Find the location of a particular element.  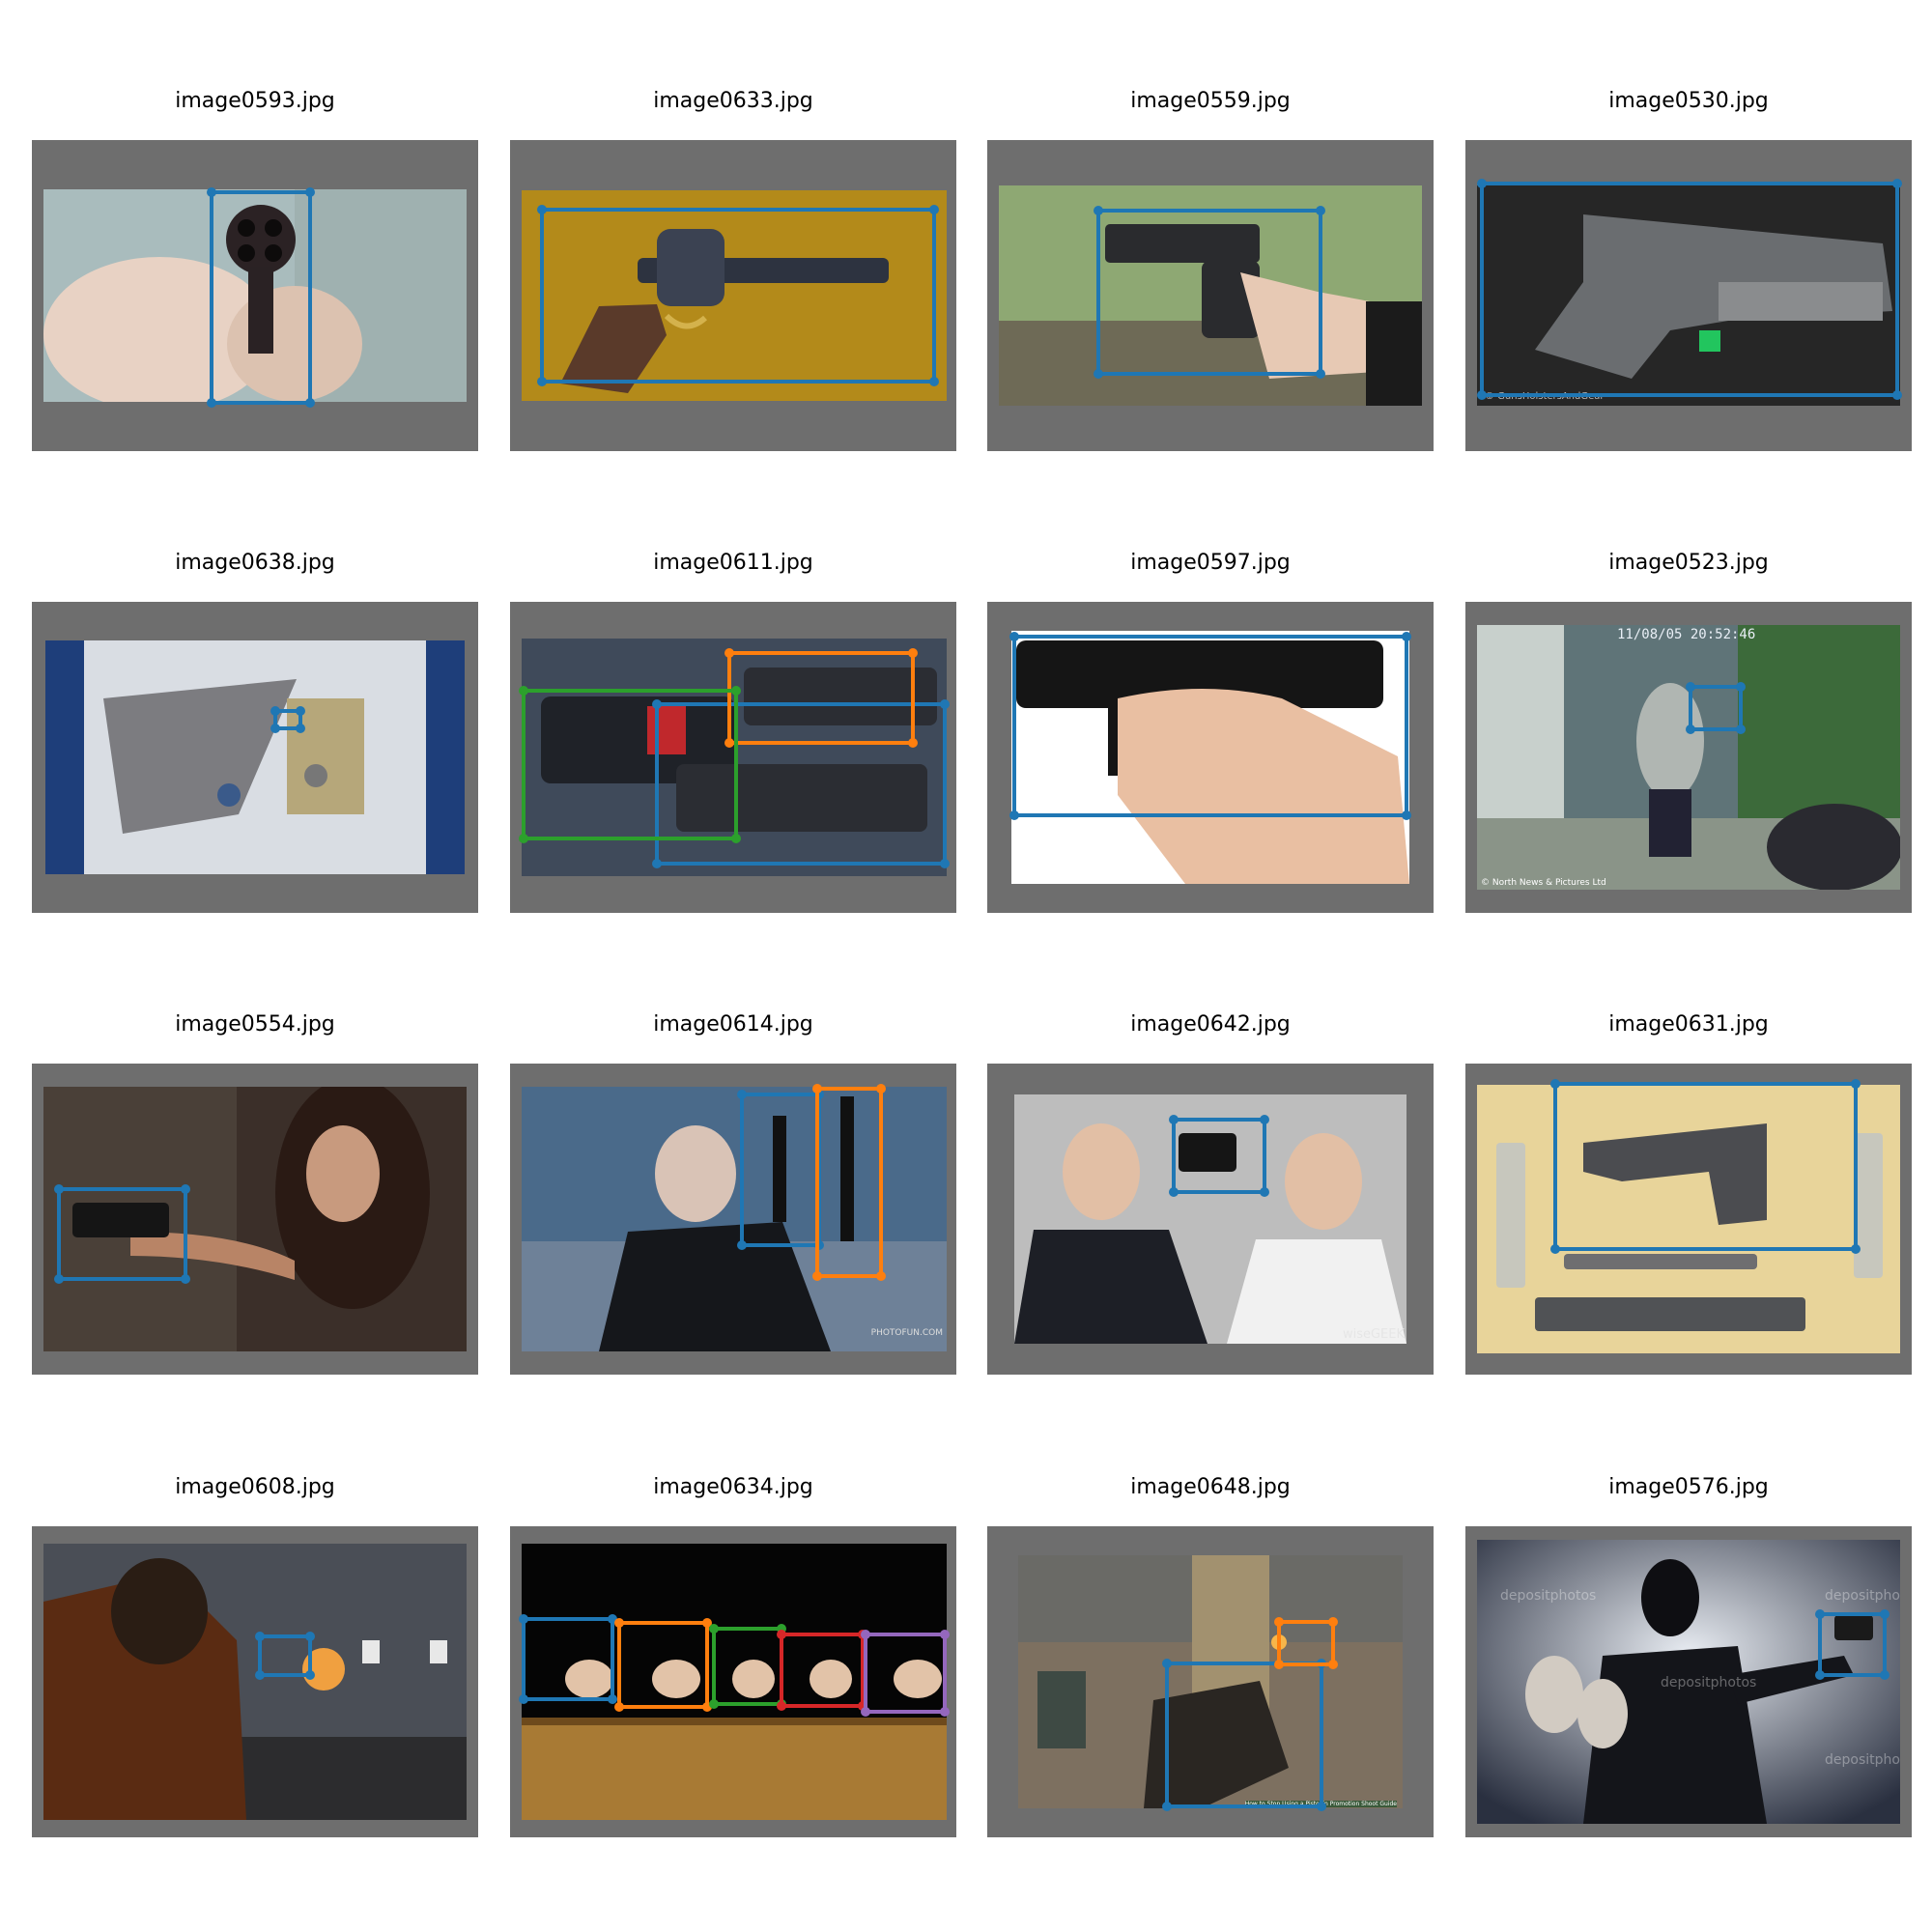

panel-title: image0554.jpg is located at coordinates (255, 1024).